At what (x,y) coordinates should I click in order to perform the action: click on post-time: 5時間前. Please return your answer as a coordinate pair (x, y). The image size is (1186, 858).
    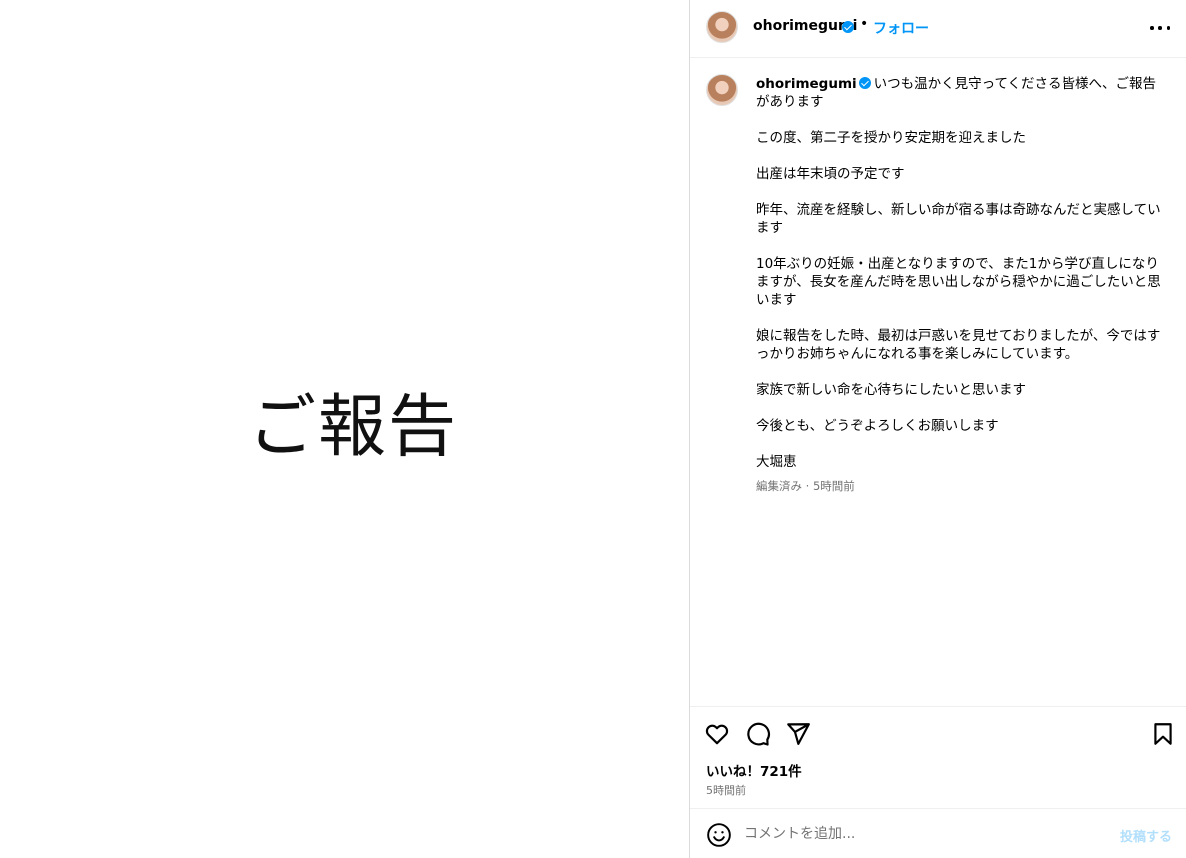
    Looking at the image, I should click on (726, 790).